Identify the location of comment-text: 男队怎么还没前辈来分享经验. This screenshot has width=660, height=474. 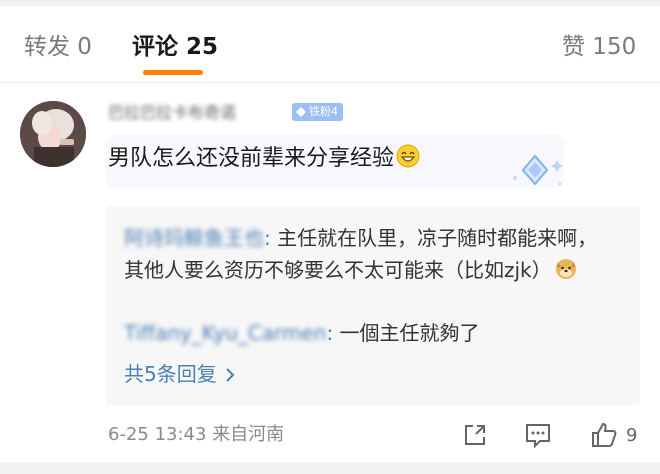
(251, 158).